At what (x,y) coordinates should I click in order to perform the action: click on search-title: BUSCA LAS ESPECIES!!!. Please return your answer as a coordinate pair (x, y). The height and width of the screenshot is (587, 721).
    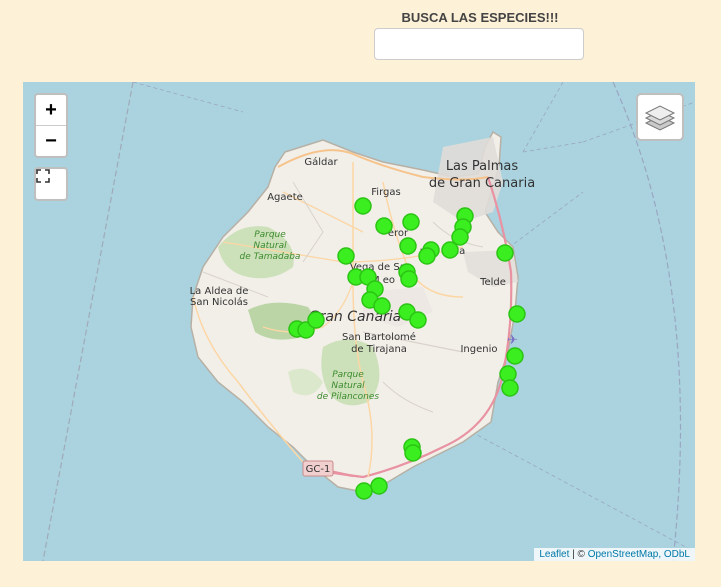
    Looking at the image, I should click on (480, 17).